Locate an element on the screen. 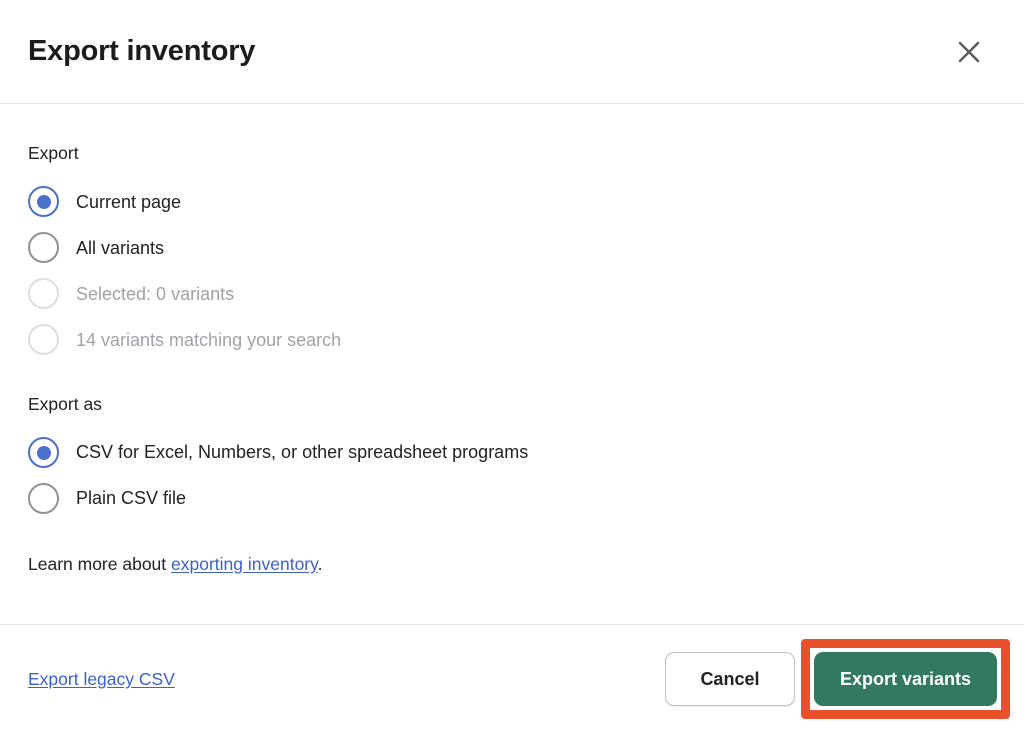  close-icon is located at coordinates (969, 52).